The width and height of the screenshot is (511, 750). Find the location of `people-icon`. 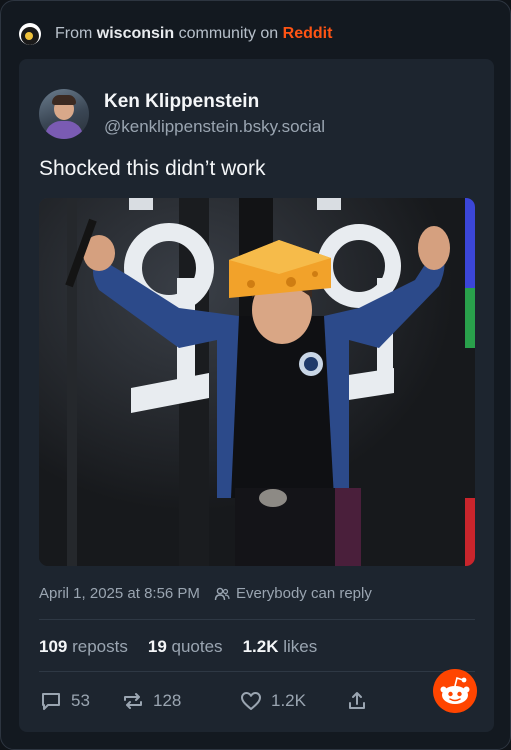

people-icon is located at coordinates (222, 593).